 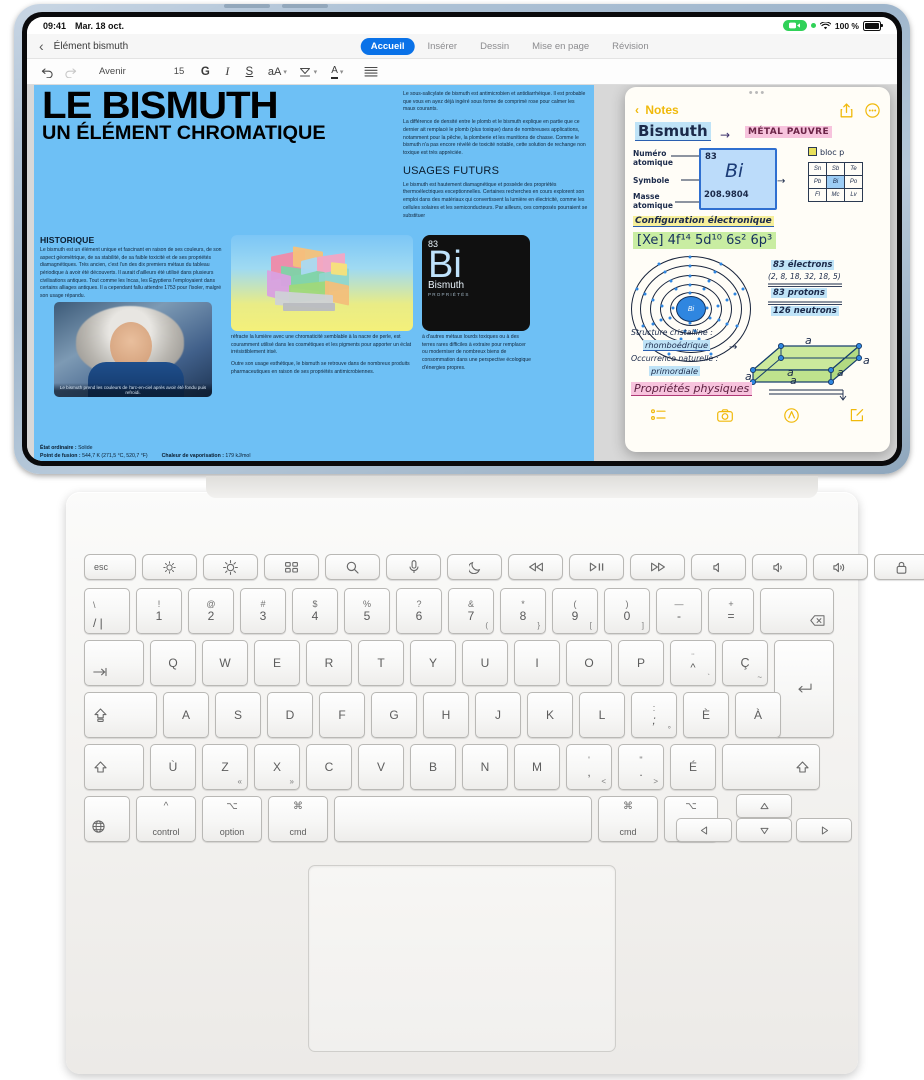 What do you see at coordinates (225, 767) in the screenshot?
I see `key-z: Z «` at bounding box center [225, 767].